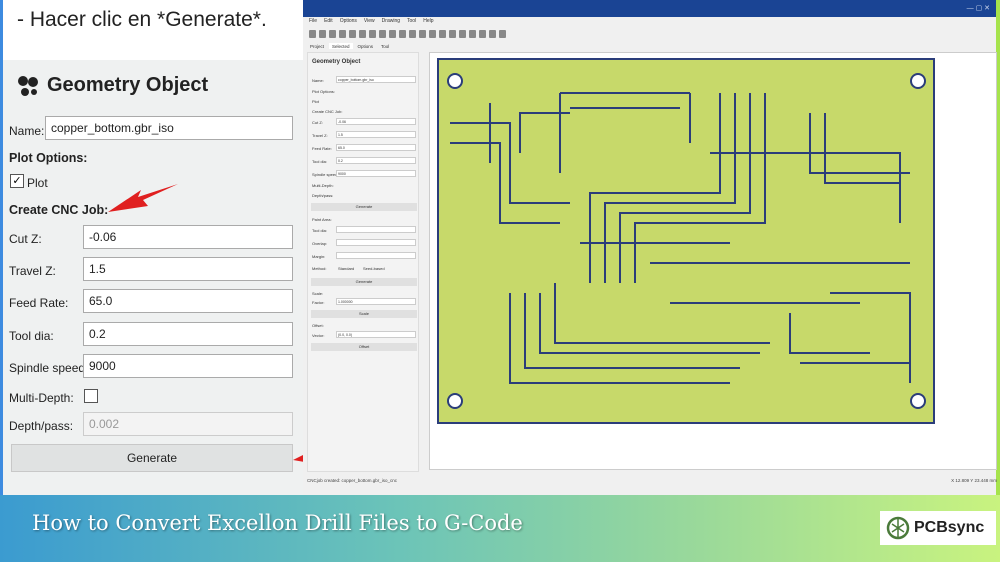  I want to click on menu-help: Help, so click(428, 21).